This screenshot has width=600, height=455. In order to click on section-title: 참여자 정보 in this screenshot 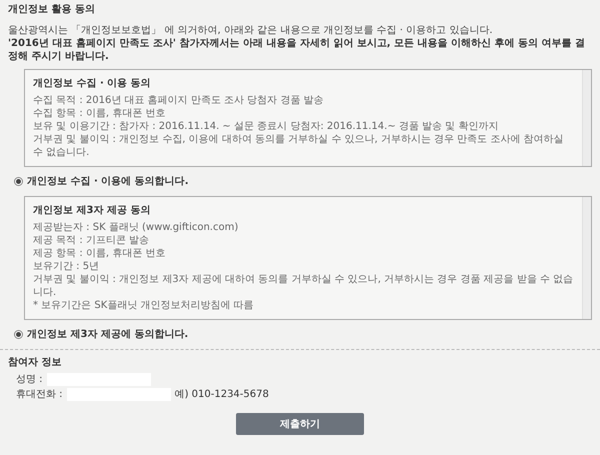, I will do `click(35, 362)`.